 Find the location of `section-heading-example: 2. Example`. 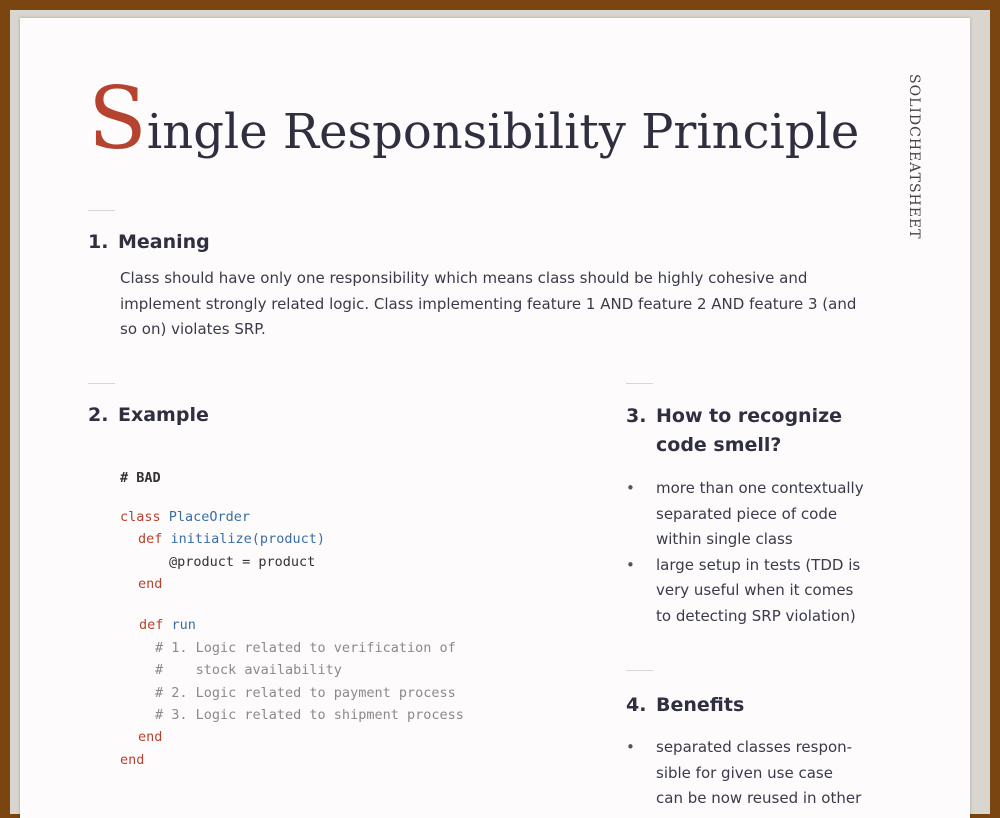

section-heading-example: 2. Example is located at coordinates (148, 415).